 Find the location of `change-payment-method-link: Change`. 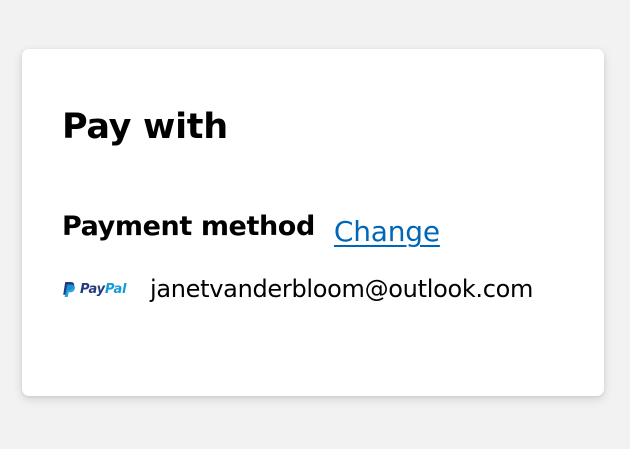

change-payment-method-link: Change is located at coordinates (387, 231).